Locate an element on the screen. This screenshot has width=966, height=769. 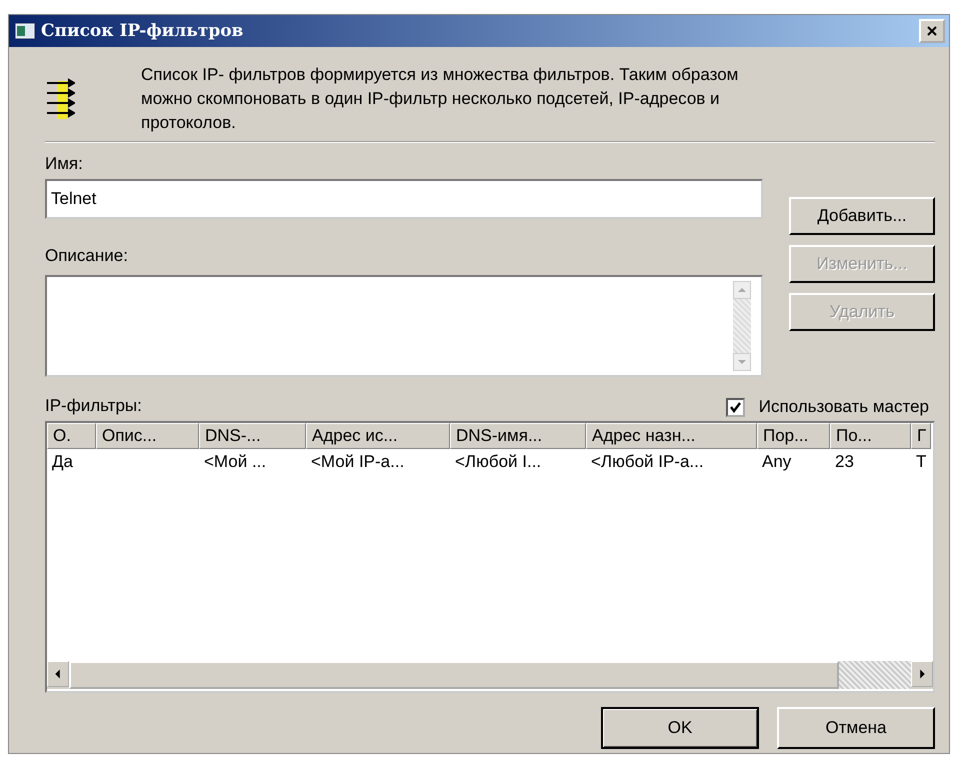
table-cell: Да is located at coordinates (62, 461).